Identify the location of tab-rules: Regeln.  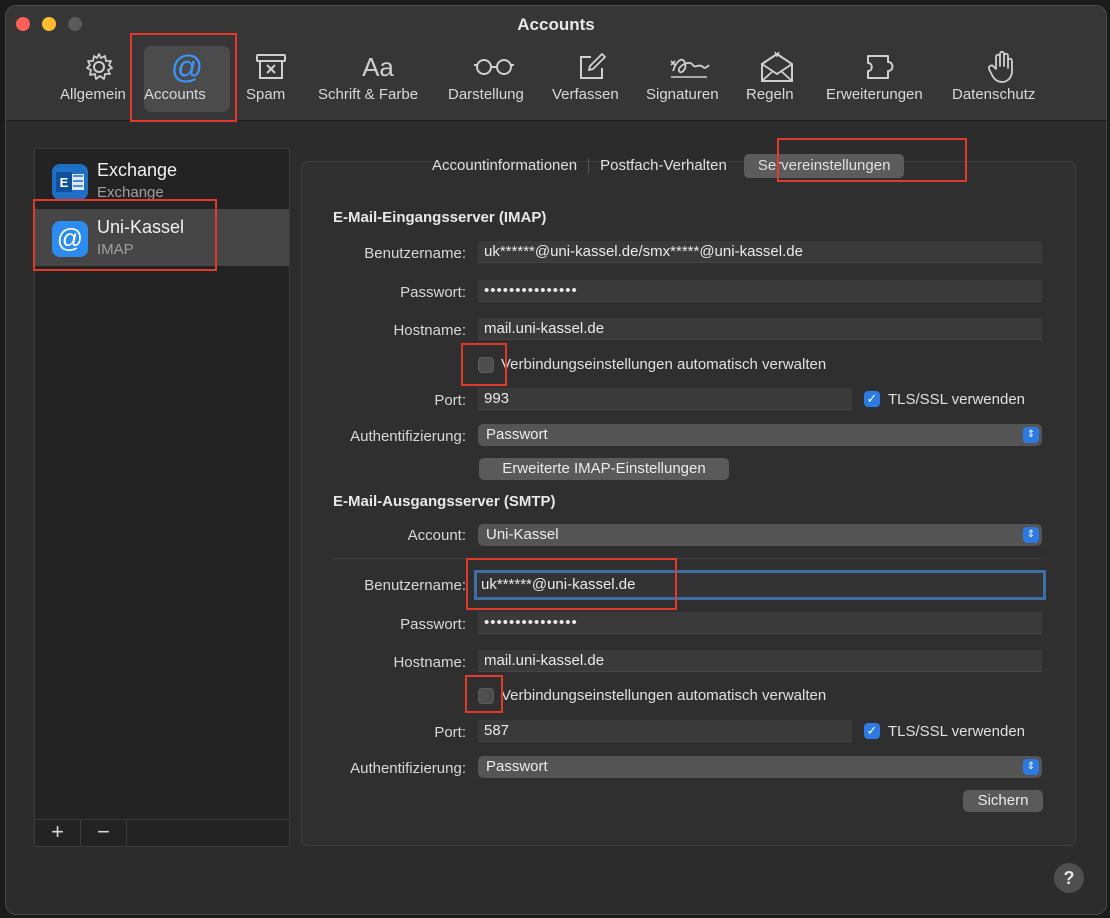
(777, 80).